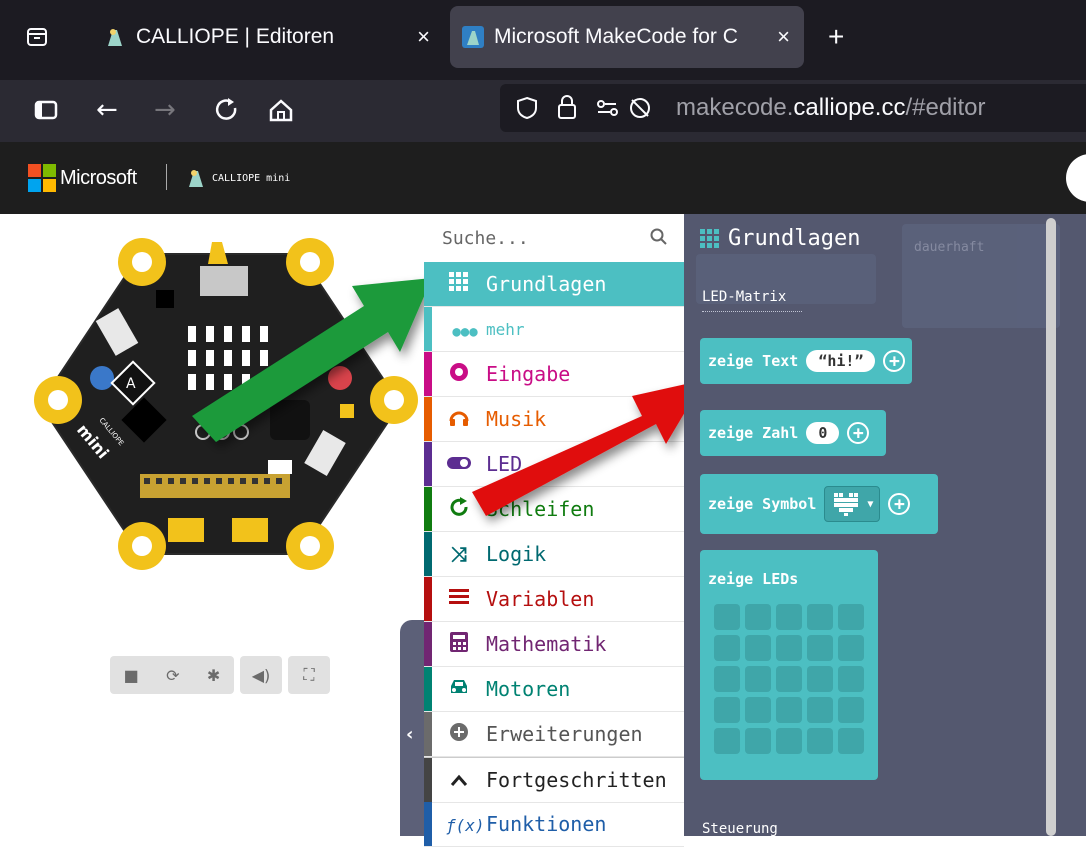 This screenshot has width=1086, height=847. Describe the element at coordinates (846, 504) in the screenshot. I see `heart-icon` at that location.